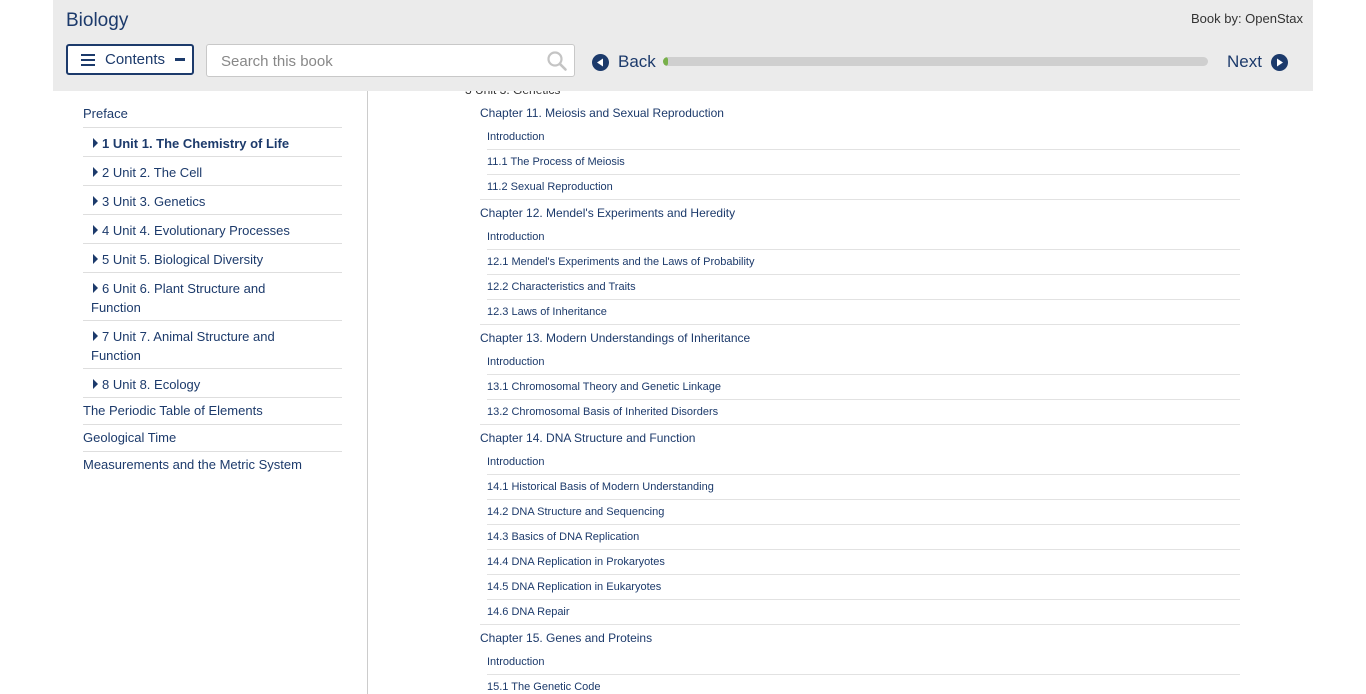  I want to click on back-button: Back, so click(624, 62).